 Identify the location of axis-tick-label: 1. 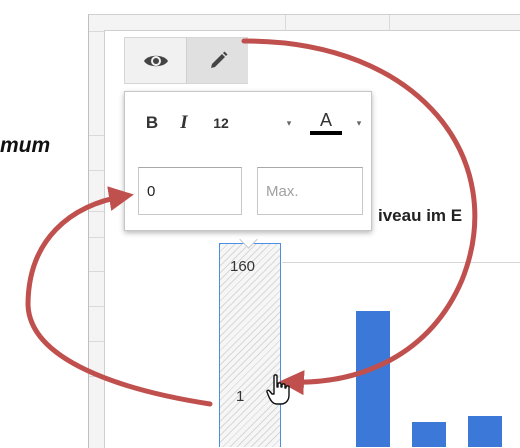
(240, 396).